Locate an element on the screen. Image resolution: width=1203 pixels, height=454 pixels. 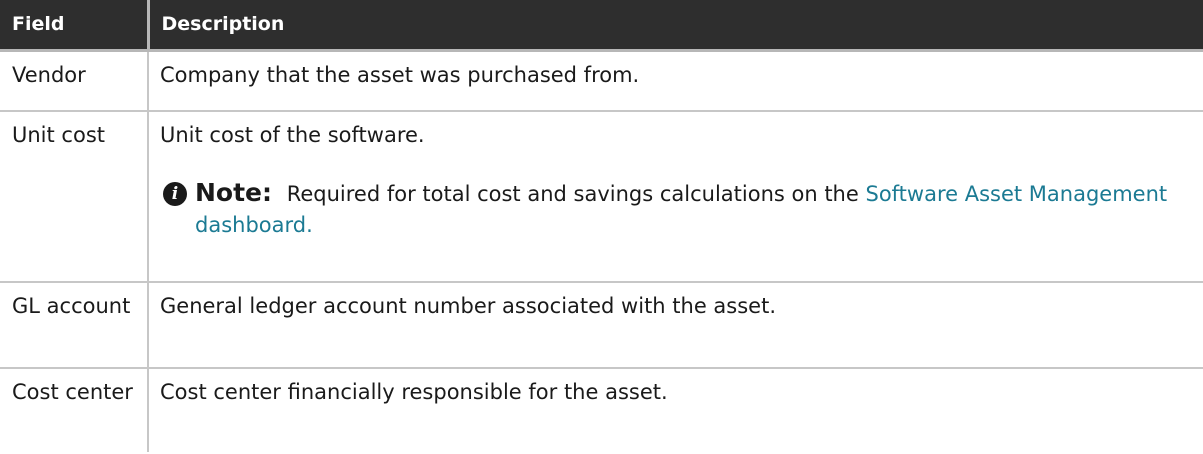
column-header-description: Description is located at coordinates (675, 26).